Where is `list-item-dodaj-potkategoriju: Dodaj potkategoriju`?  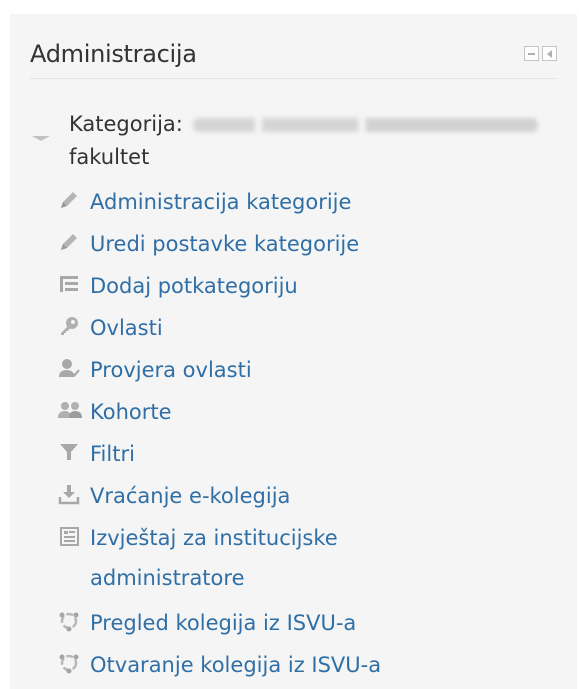
list-item-dodaj-potkategoriju: Dodaj potkategoriju is located at coordinates (308, 286).